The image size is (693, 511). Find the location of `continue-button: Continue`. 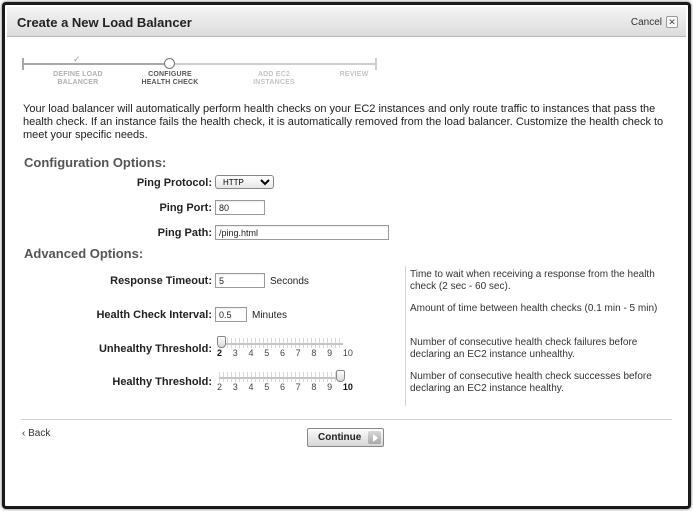

continue-button: Continue is located at coordinates (345, 437).